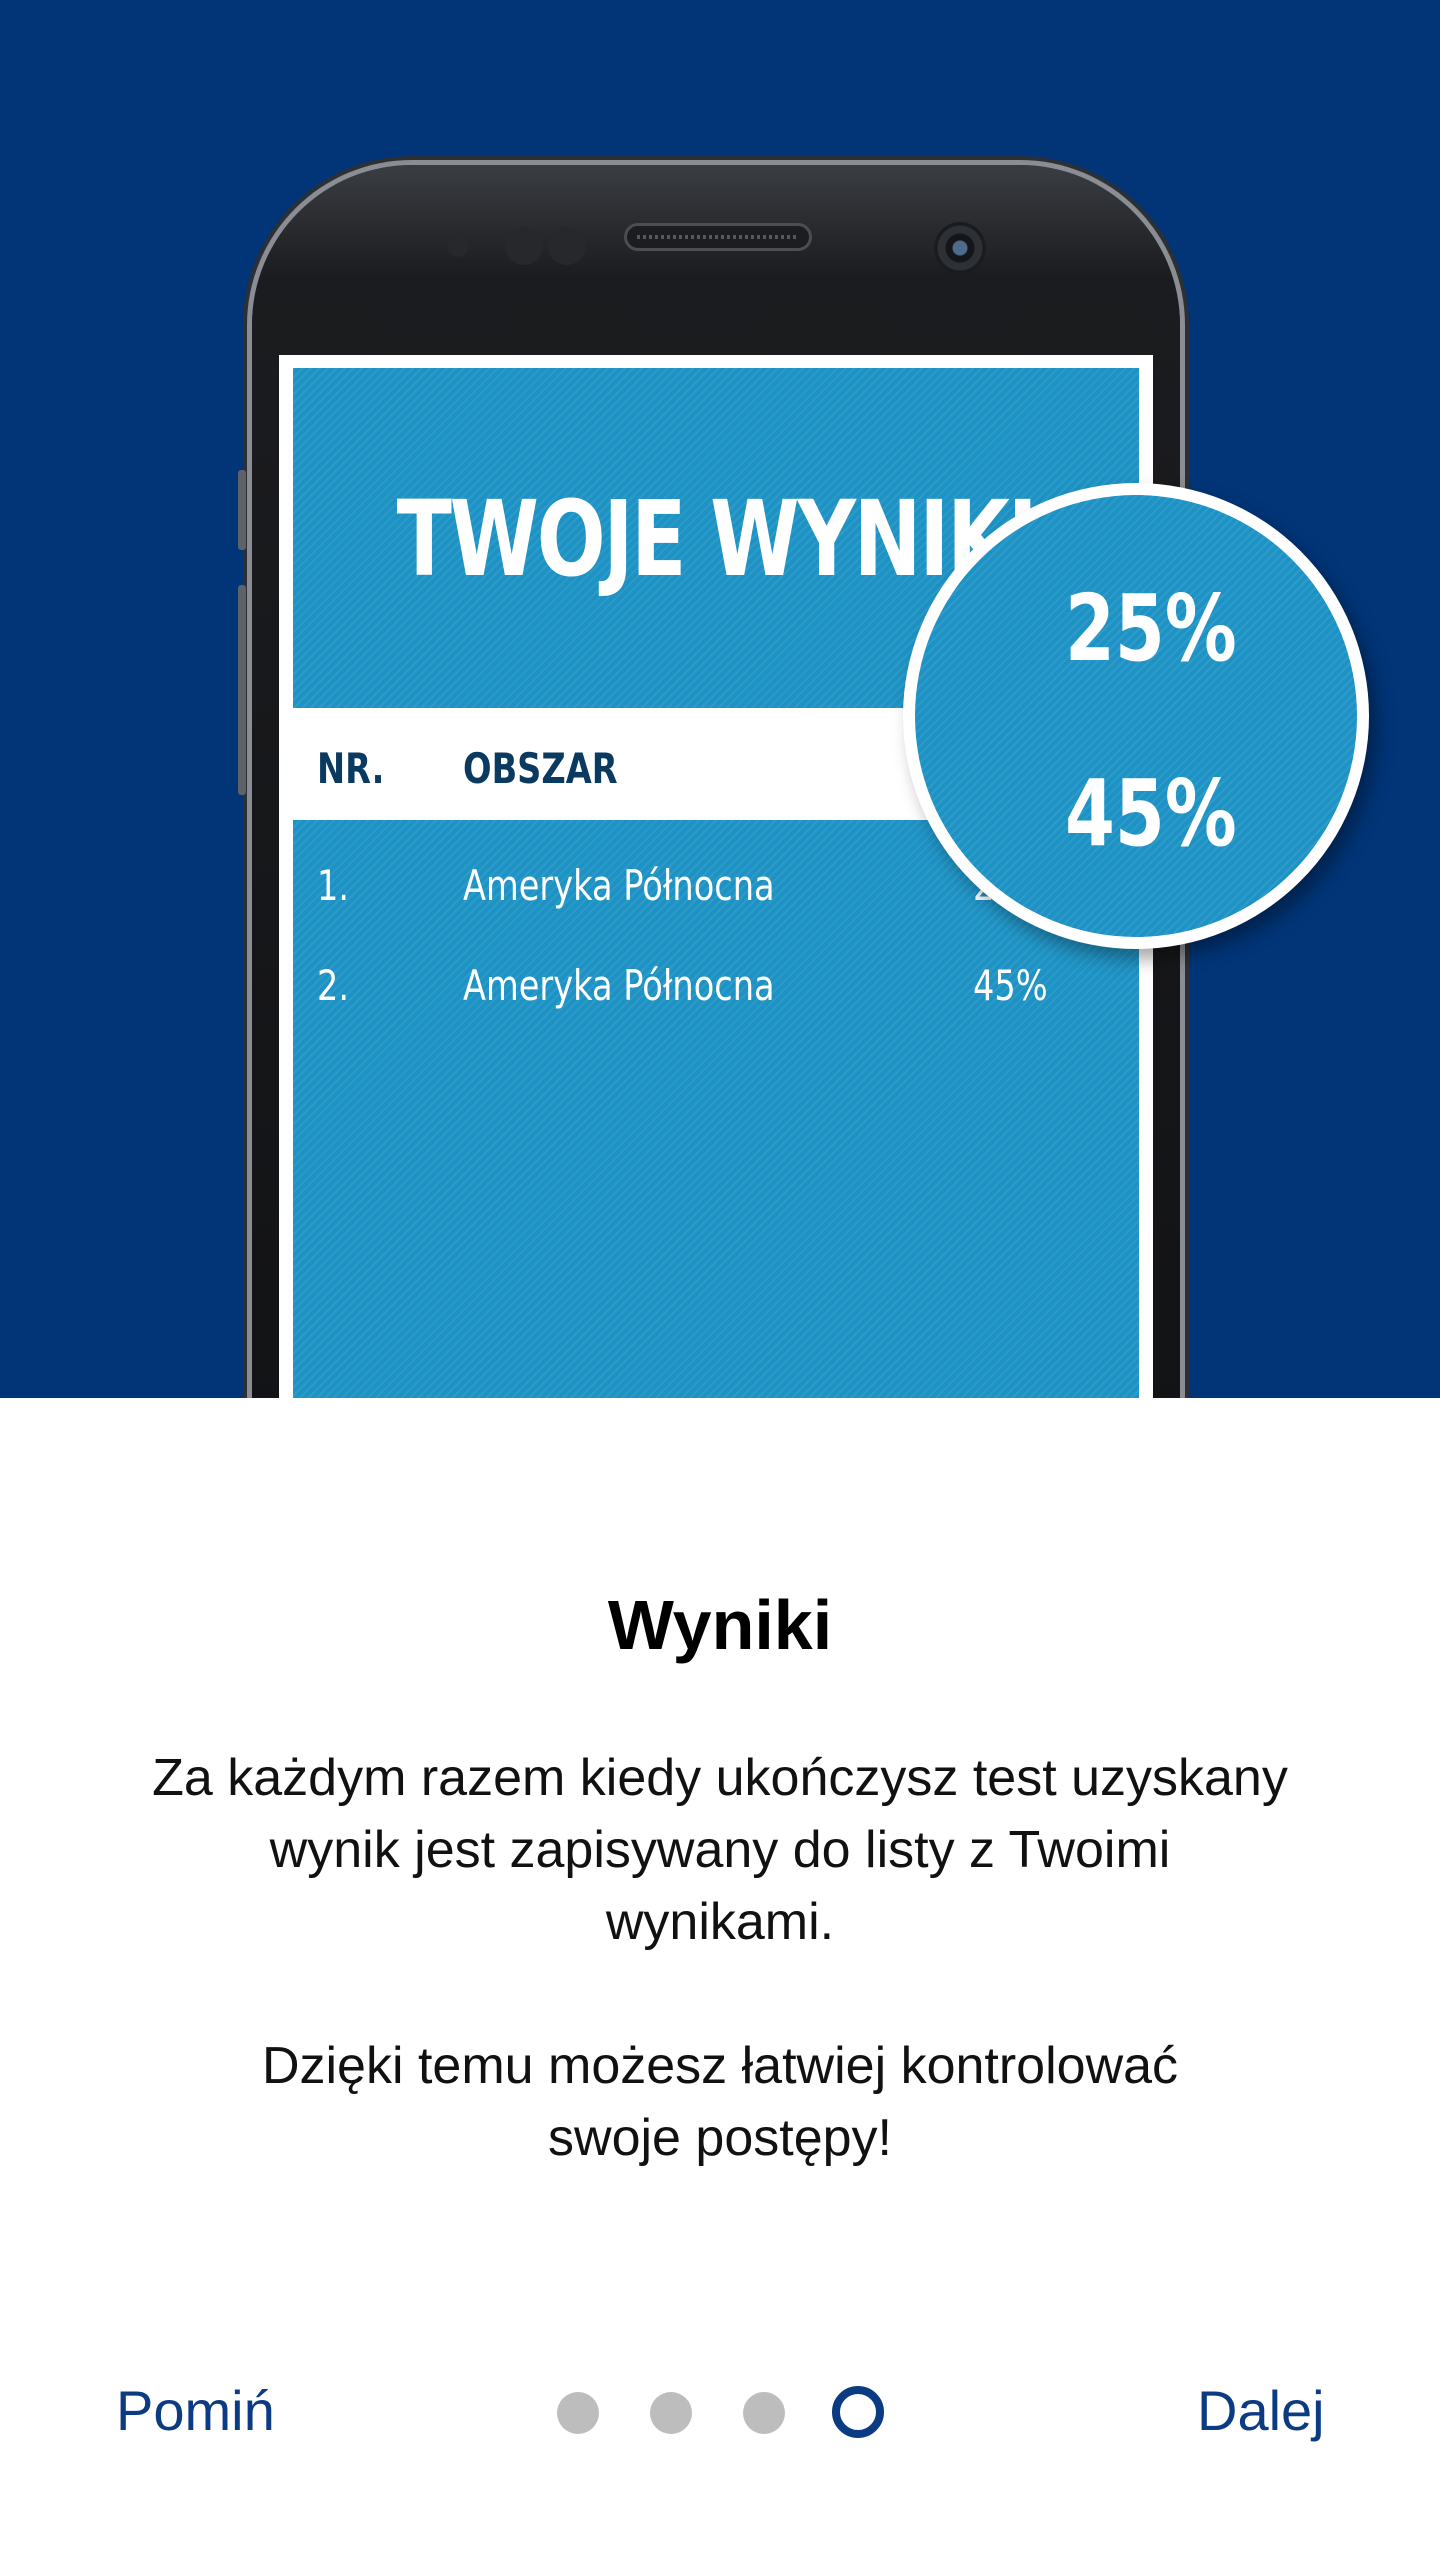 Image resolution: width=1440 pixels, height=2560 pixels. What do you see at coordinates (720, 1922) in the screenshot?
I see `description-line: wynikami.` at bounding box center [720, 1922].